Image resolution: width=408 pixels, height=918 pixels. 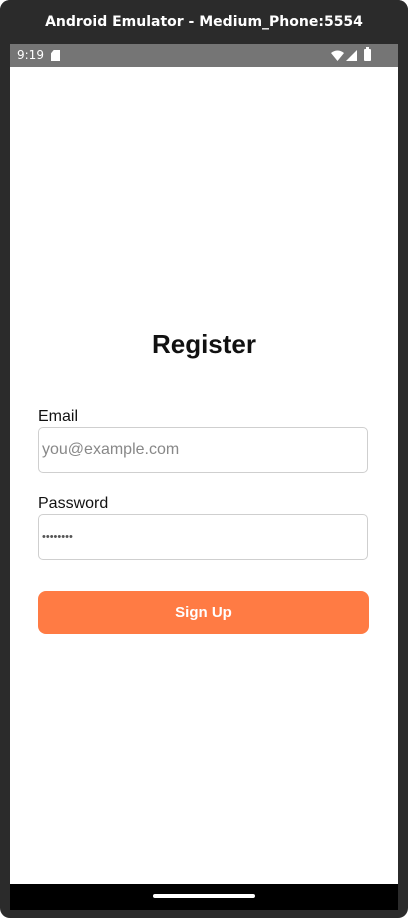 I want to click on battery-icon, so click(x=367, y=54).